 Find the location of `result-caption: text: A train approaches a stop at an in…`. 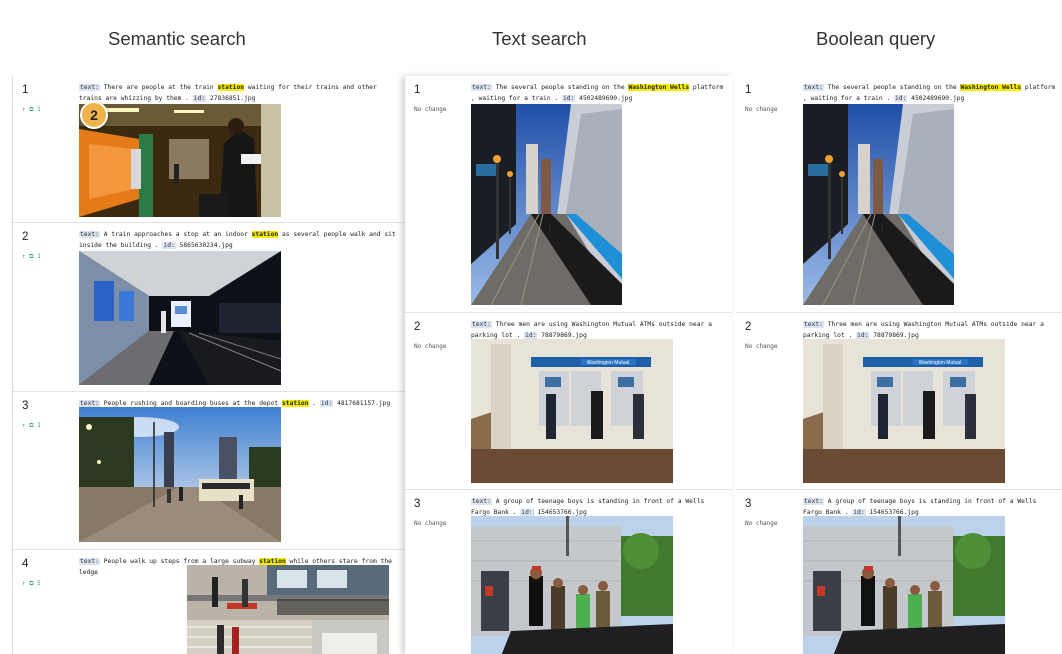

result-caption: text: A train approaches a stop at an in… is located at coordinates (238, 240).